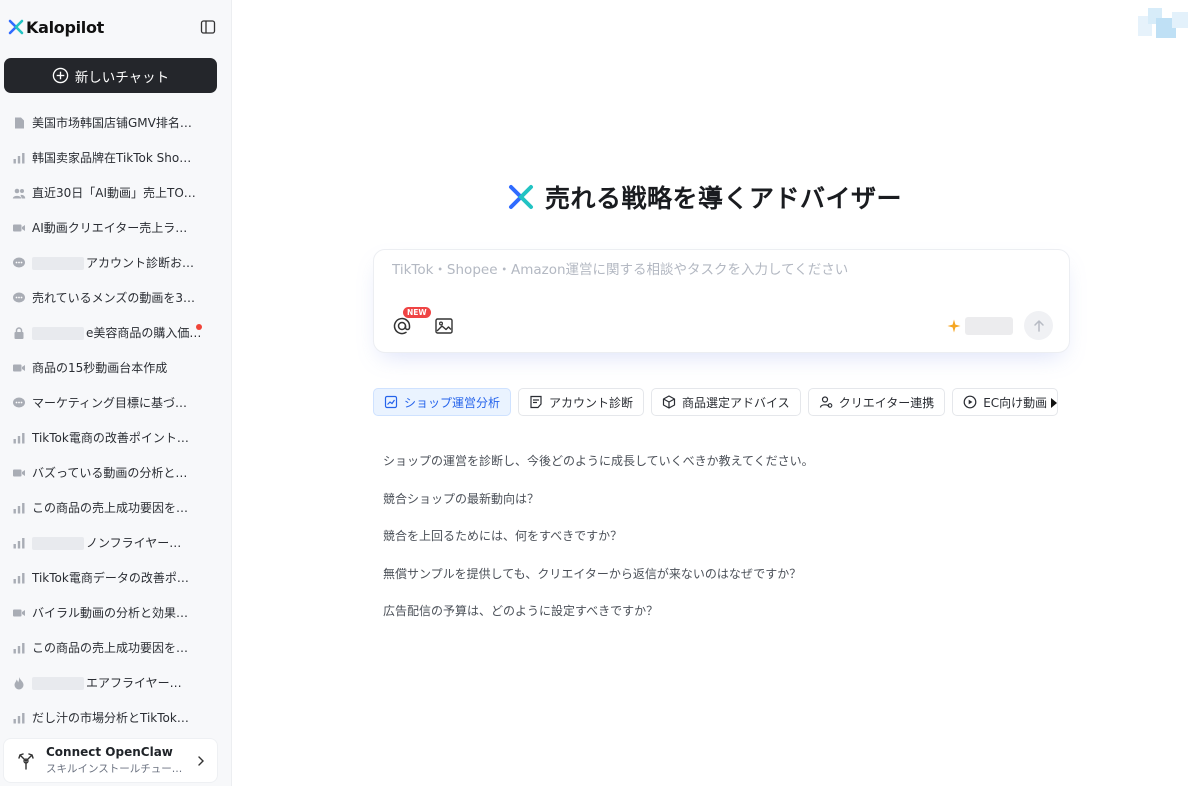 The image size is (1200, 786). Describe the element at coordinates (201, 760) in the screenshot. I see `chevron-right-icon` at that location.